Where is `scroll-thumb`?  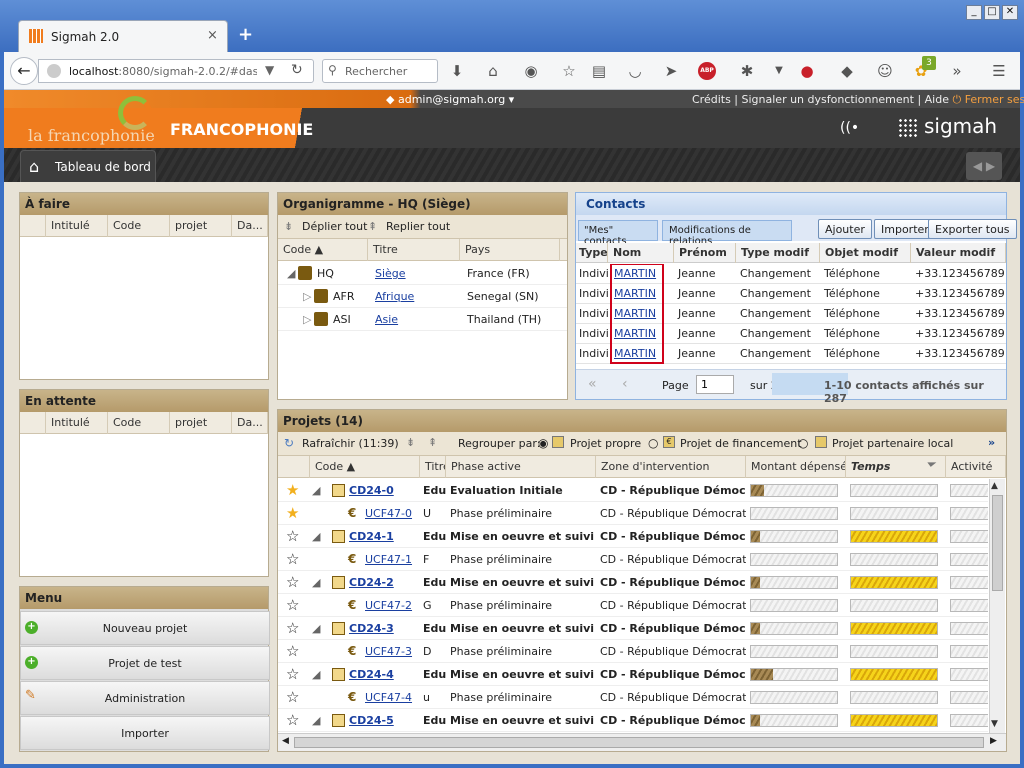
scroll-thumb is located at coordinates (997, 543).